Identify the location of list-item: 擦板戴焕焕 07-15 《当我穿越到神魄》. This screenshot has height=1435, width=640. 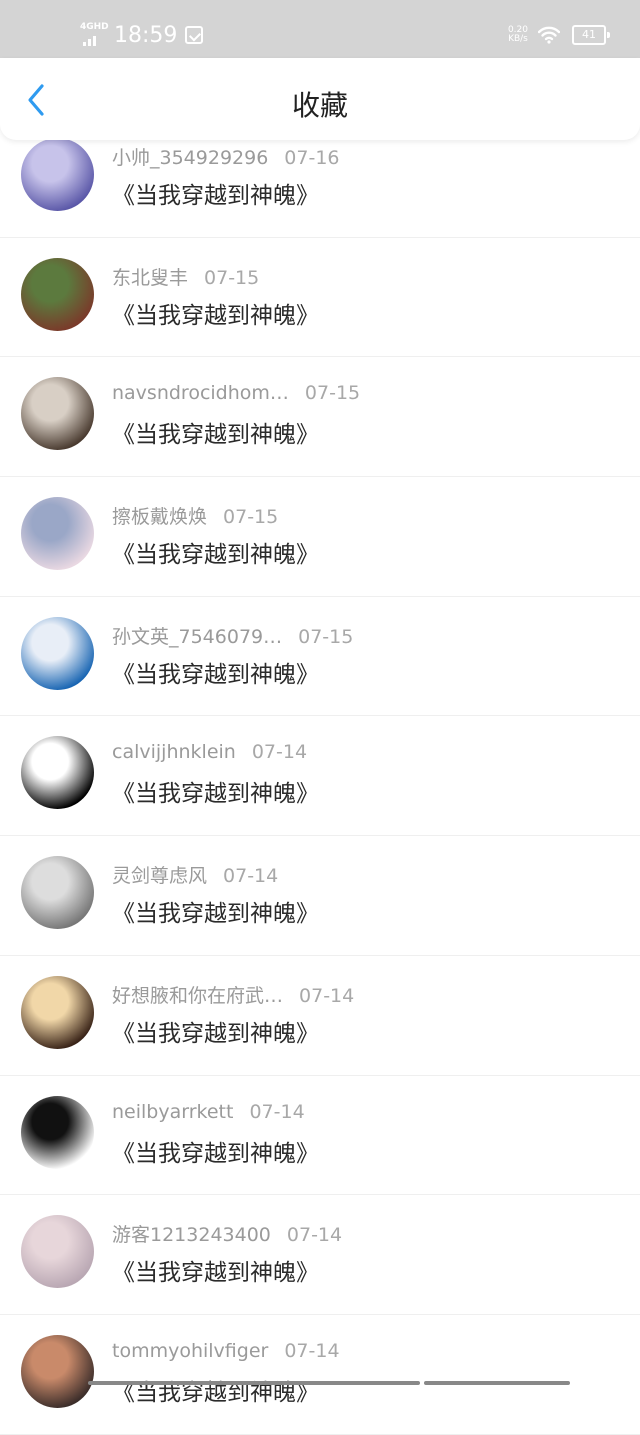
(320, 537).